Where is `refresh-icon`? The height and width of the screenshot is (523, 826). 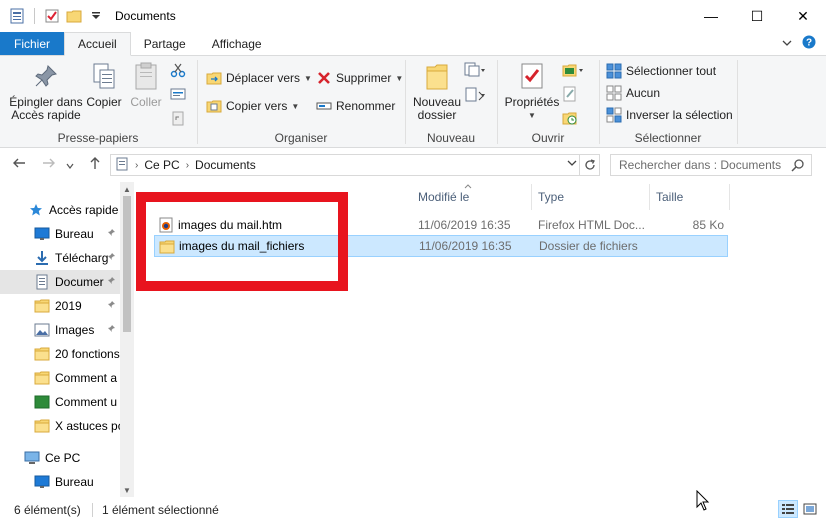
refresh-icon is located at coordinates (589, 165).